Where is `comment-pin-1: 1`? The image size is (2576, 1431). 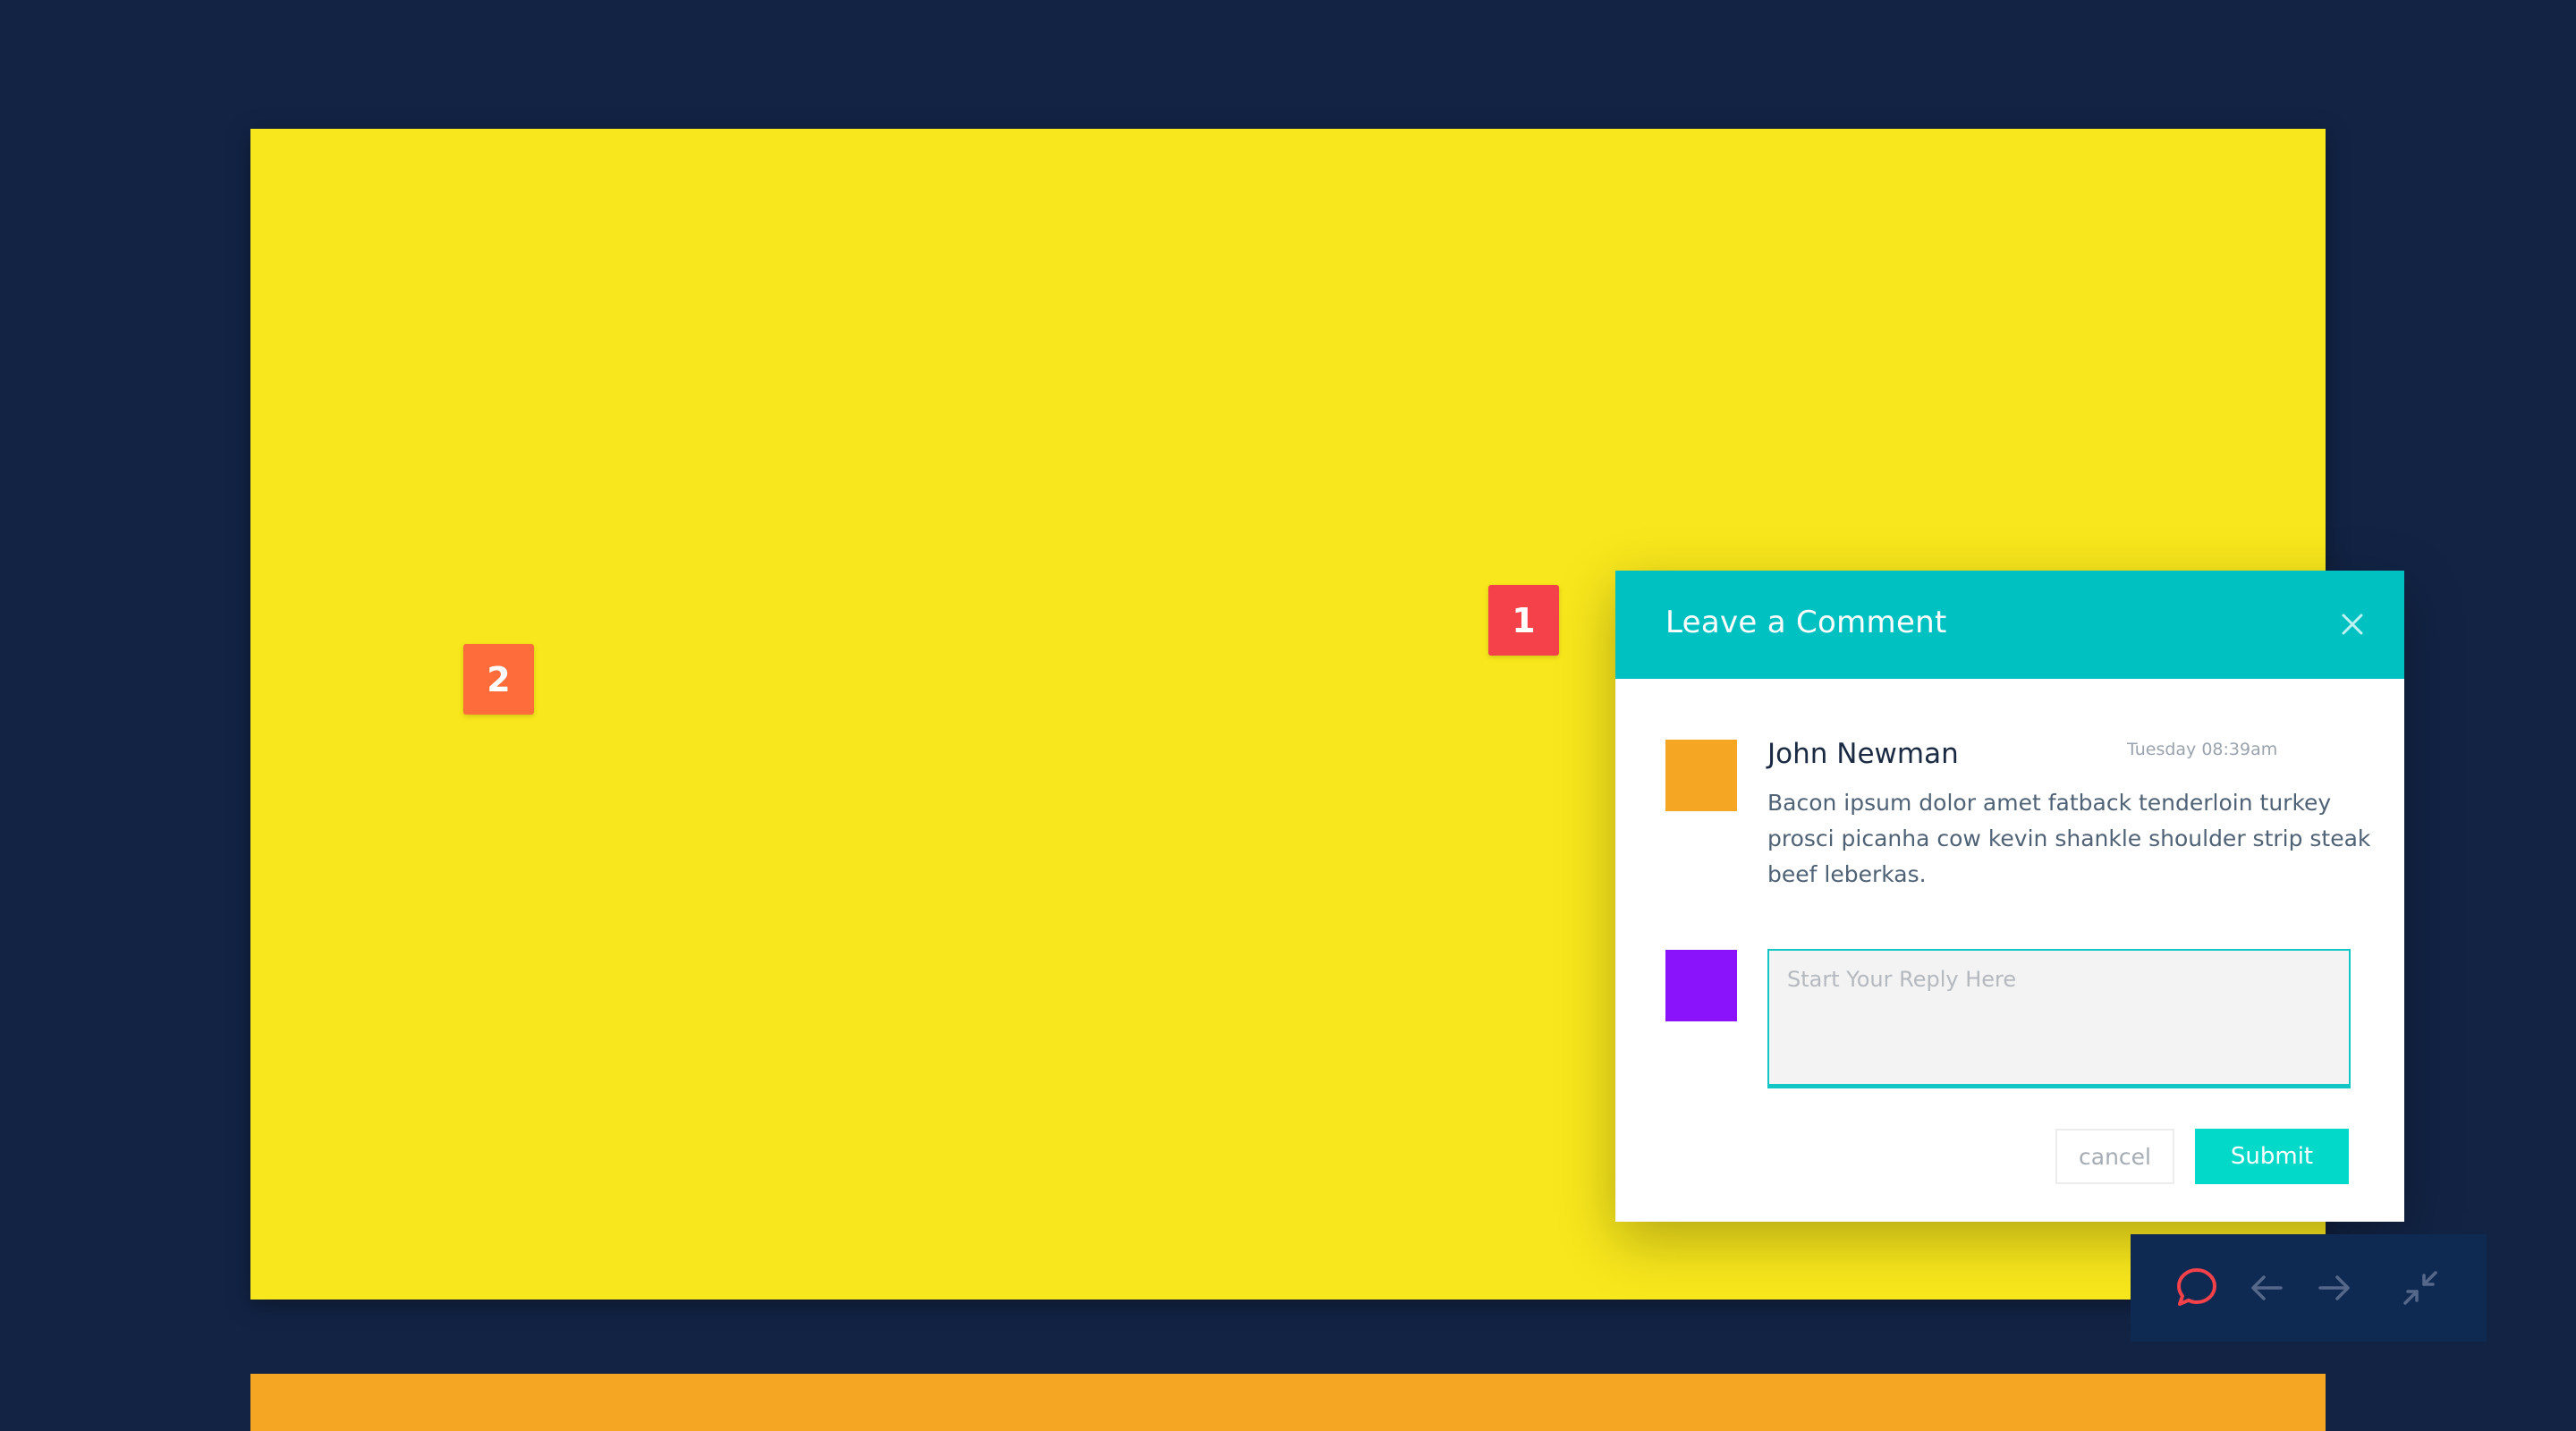
comment-pin-1: 1 is located at coordinates (1523, 621).